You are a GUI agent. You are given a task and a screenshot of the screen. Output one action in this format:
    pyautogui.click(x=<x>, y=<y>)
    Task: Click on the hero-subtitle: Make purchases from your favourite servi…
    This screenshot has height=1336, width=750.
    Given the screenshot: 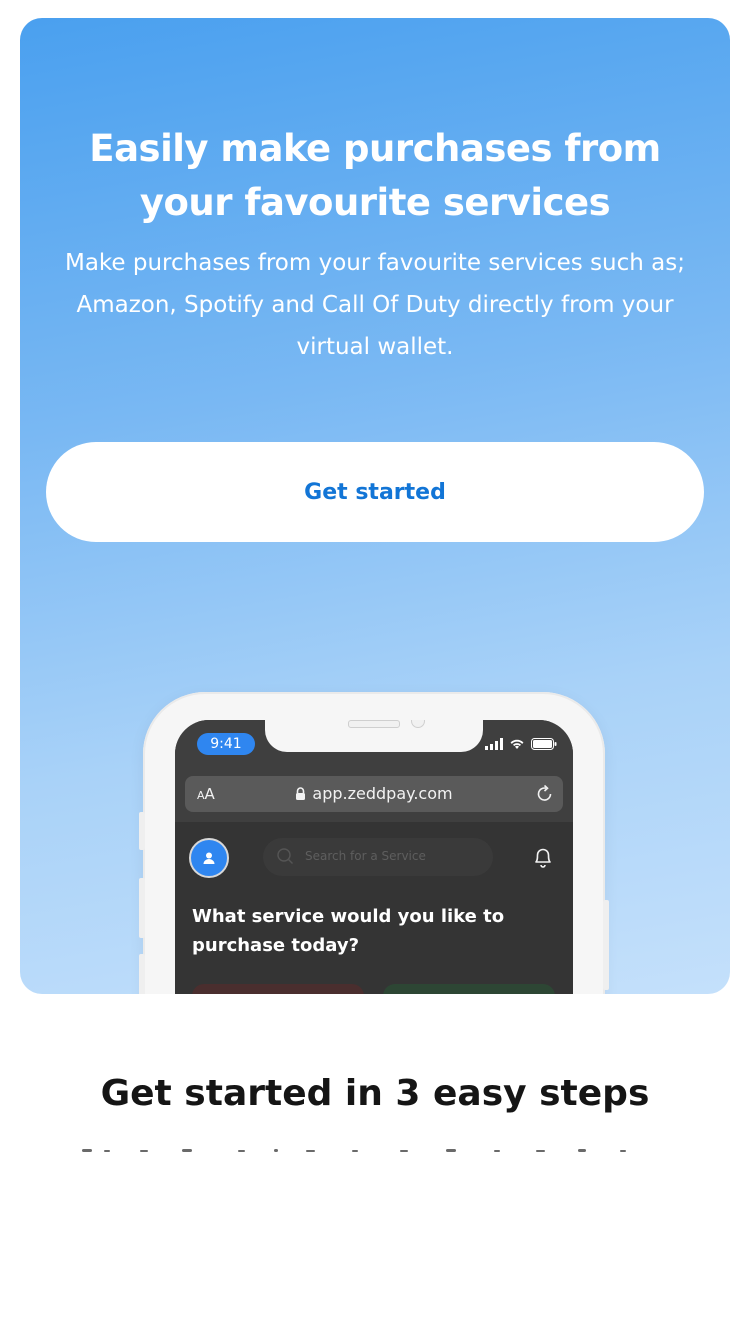 What is the action you would take?
    pyautogui.click(x=374, y=305)
    